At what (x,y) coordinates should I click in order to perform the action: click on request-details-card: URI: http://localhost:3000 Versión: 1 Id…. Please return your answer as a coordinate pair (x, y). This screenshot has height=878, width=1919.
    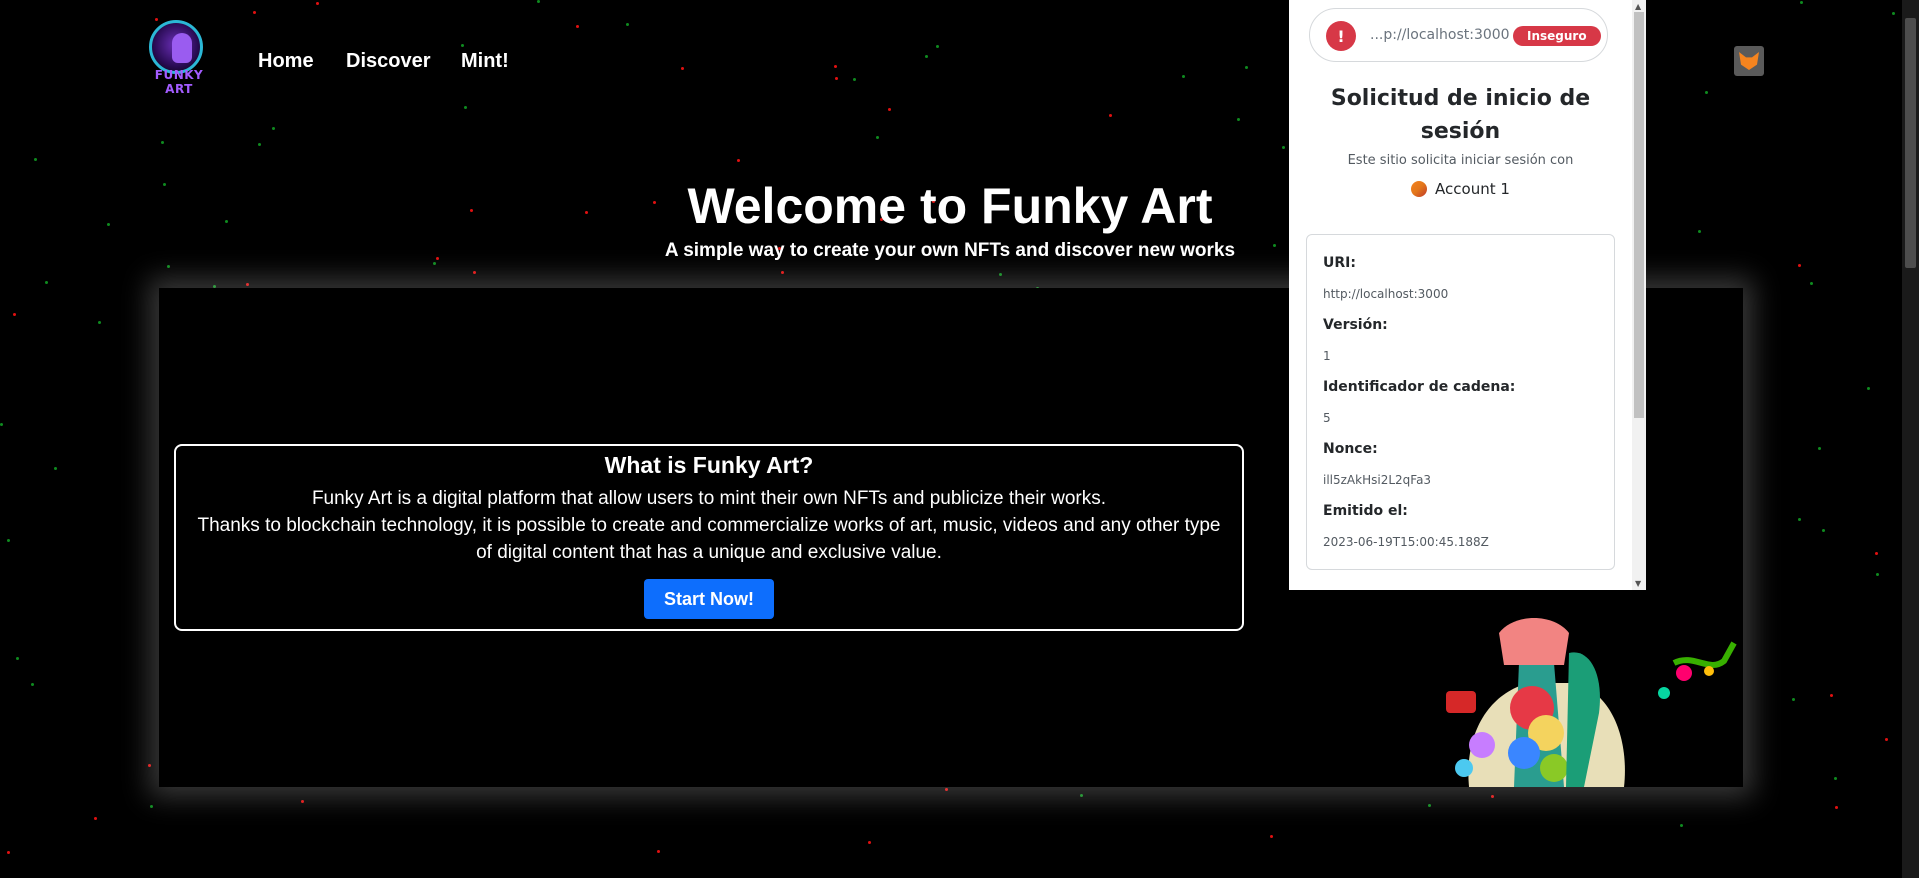
    Looking at the image, I should click on (1460, 402).